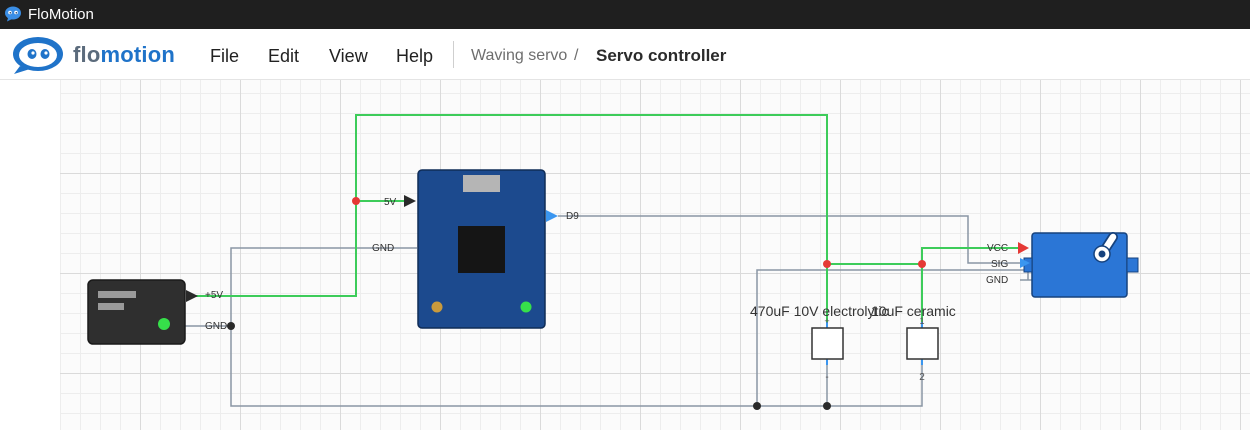 The width and height of the screenshot is (1250, 430). Describe the element at coordinates (827, 343) in the screenshot. I see `capacitor-electrolytic` at that location.